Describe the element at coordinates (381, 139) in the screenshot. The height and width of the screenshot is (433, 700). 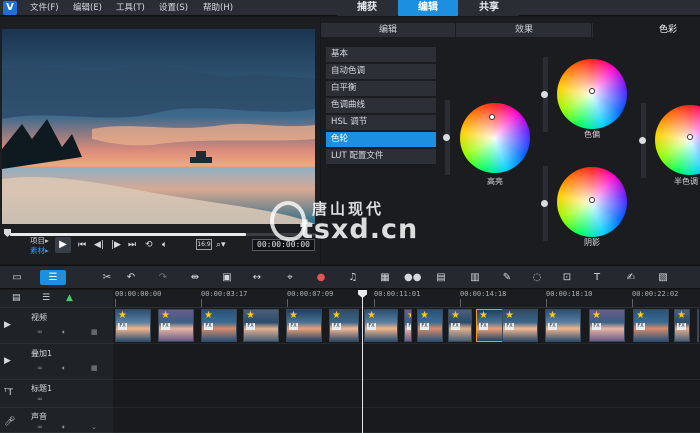
I see `list-item-color-wheel: 色轮` at that location.